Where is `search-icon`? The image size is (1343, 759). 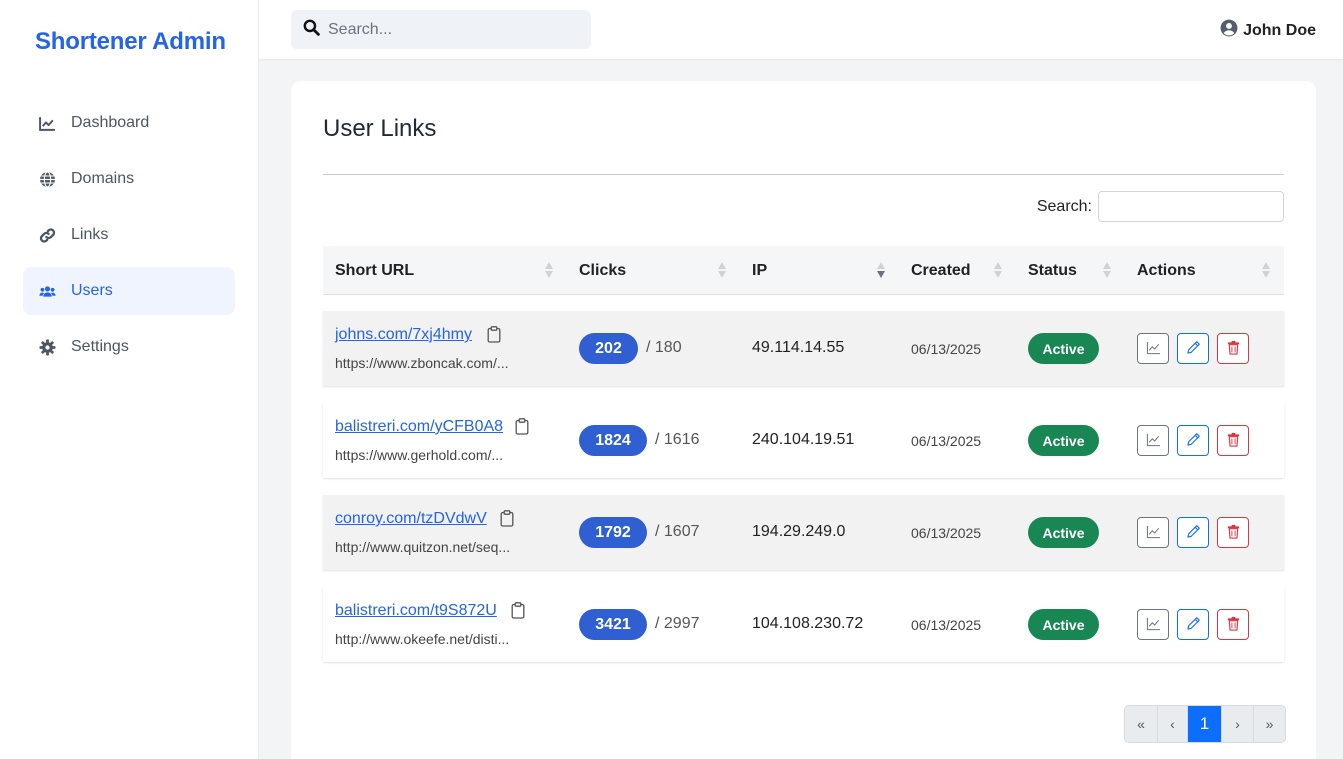
search-icon is located at coordinates (315, 30).